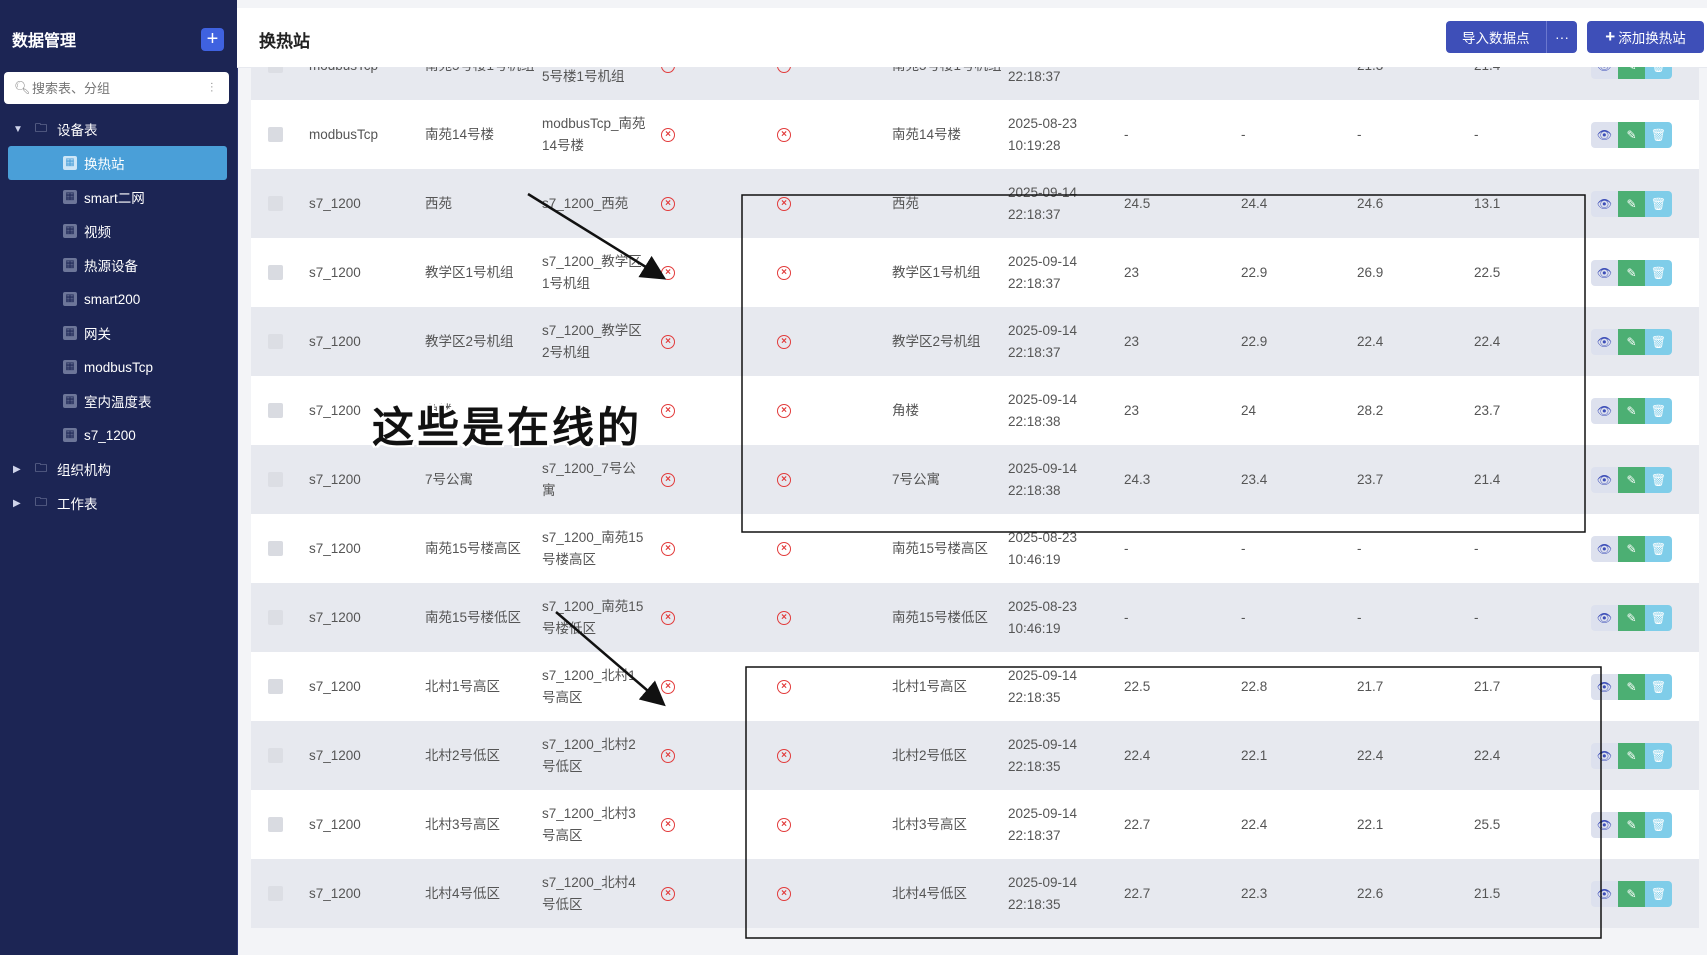  What do you see at coordinates (1645, 37) in the screenshot?
I see `add-station-button: + 添加换热站` at bounding box center [1645, 37].